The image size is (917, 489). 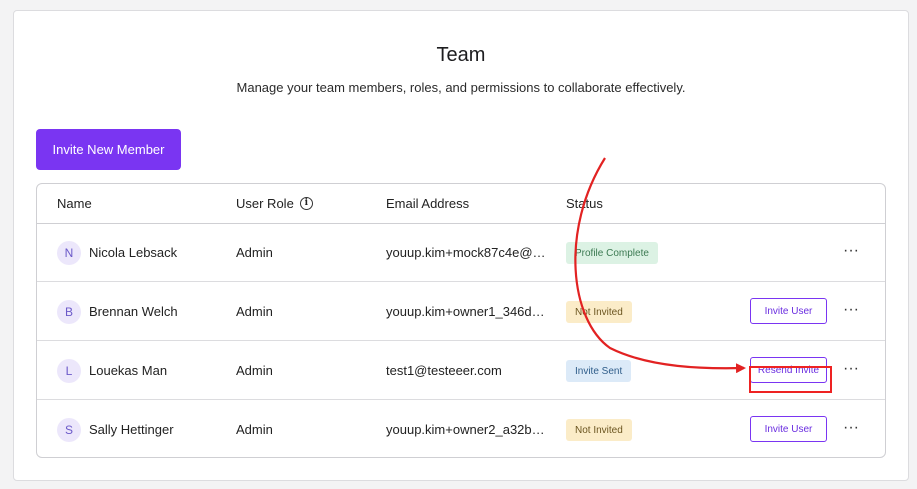 I want to click on member-name: Louekas Man, so click(x=128, y=370).